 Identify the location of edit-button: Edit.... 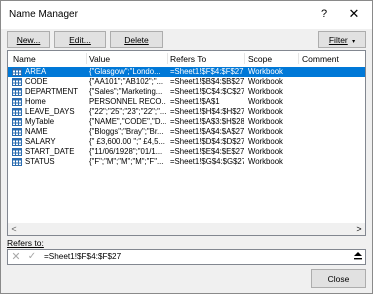
(80, 39).